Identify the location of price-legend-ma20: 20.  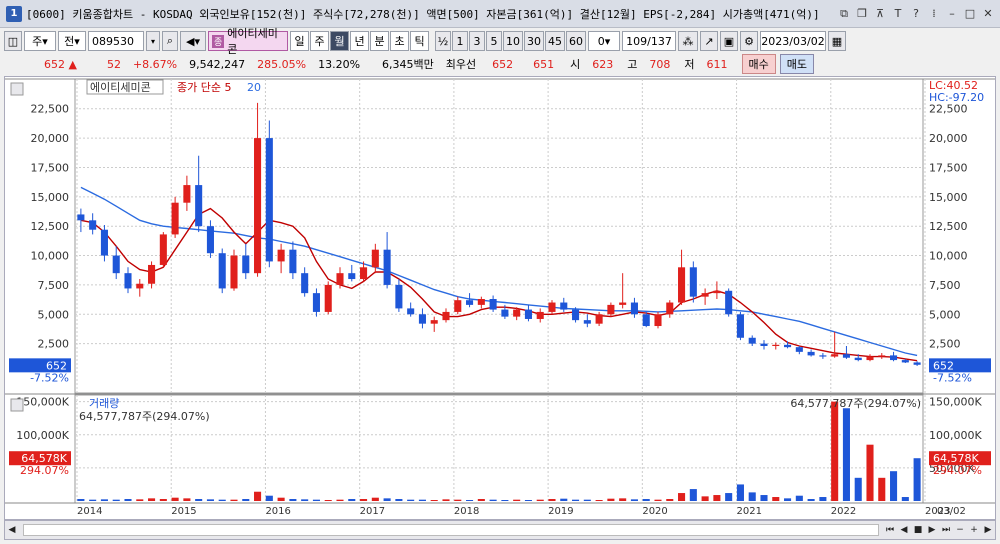
(254, 87).